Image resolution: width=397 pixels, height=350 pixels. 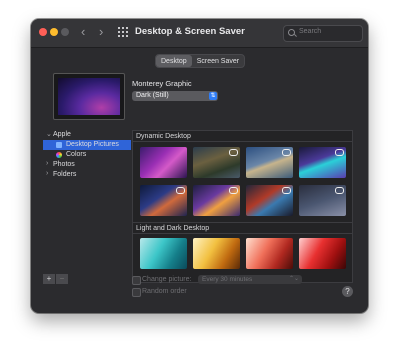 What do you see at coordinates (83, 32) in the screenshot?
I see `back-icon: ‹` at bounding box center [83, 32].